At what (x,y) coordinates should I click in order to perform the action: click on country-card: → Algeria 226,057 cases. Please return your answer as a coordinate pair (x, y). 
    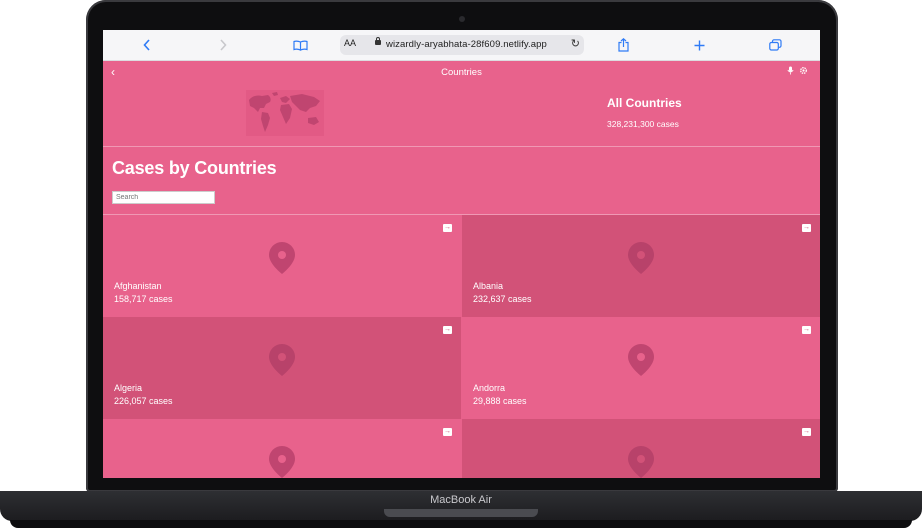
    Looking at the image, I should click on (282, 368).